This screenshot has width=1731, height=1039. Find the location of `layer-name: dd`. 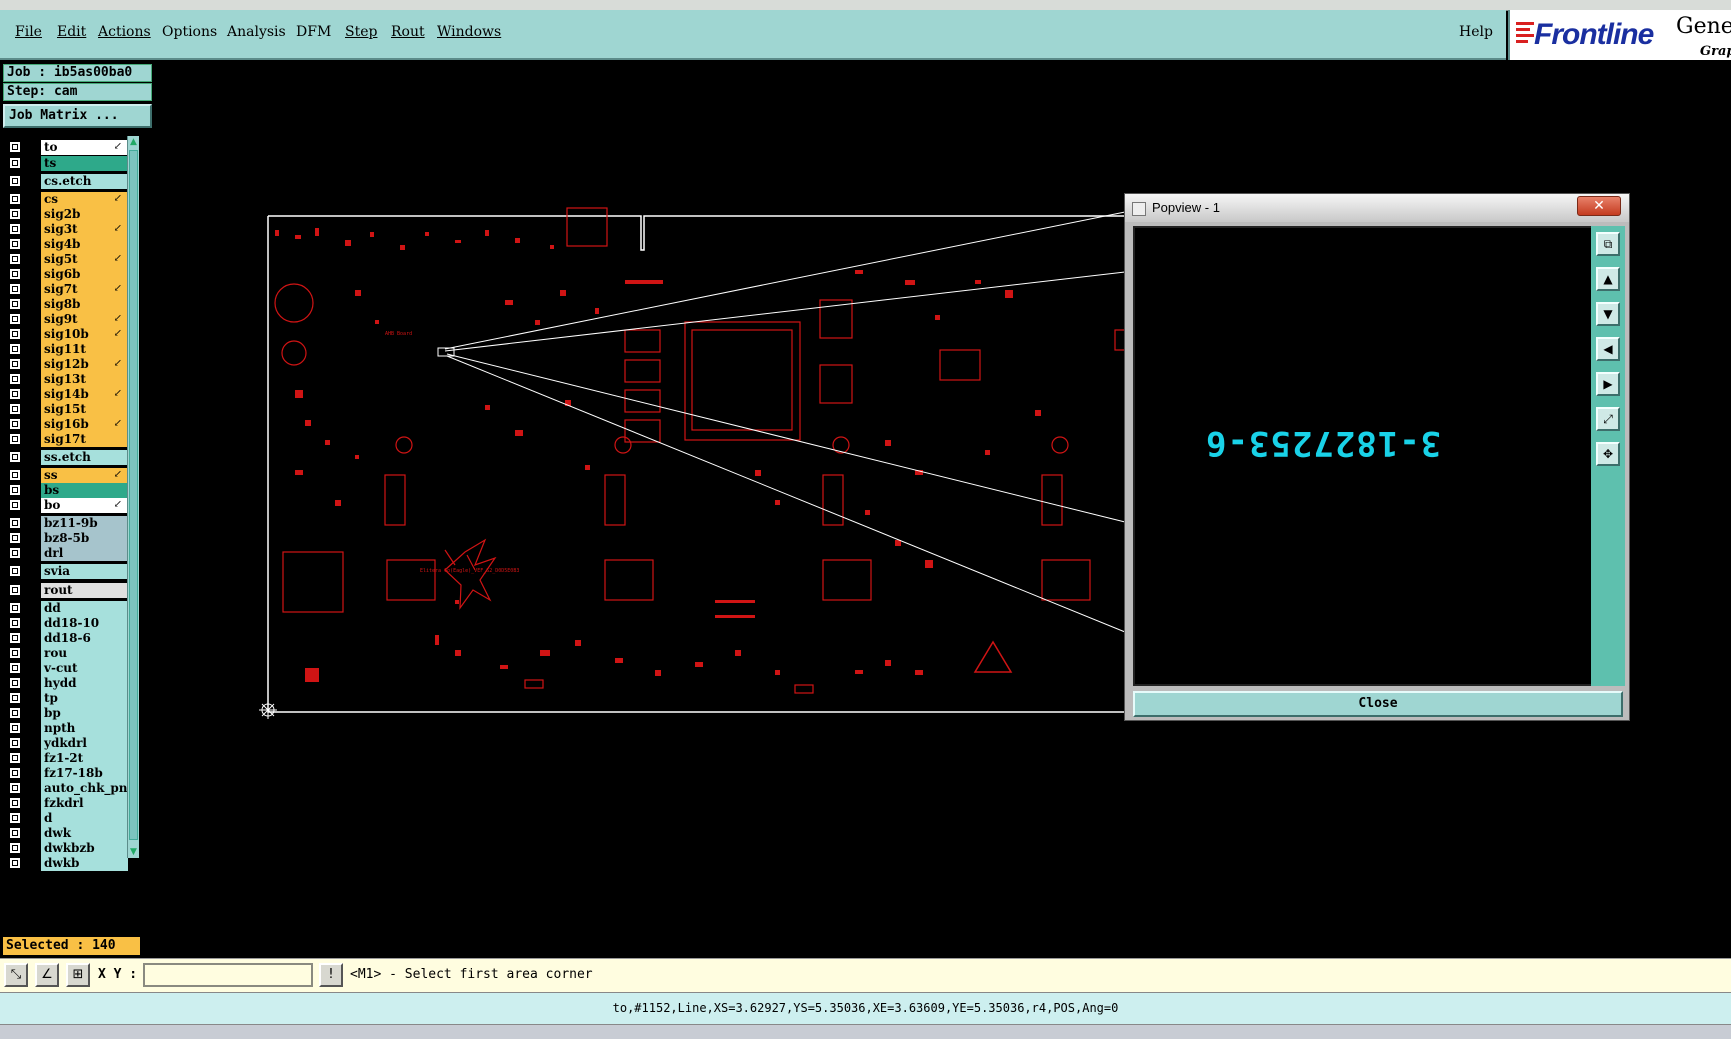

layer-name: dd is located at coordinates (84, 608).